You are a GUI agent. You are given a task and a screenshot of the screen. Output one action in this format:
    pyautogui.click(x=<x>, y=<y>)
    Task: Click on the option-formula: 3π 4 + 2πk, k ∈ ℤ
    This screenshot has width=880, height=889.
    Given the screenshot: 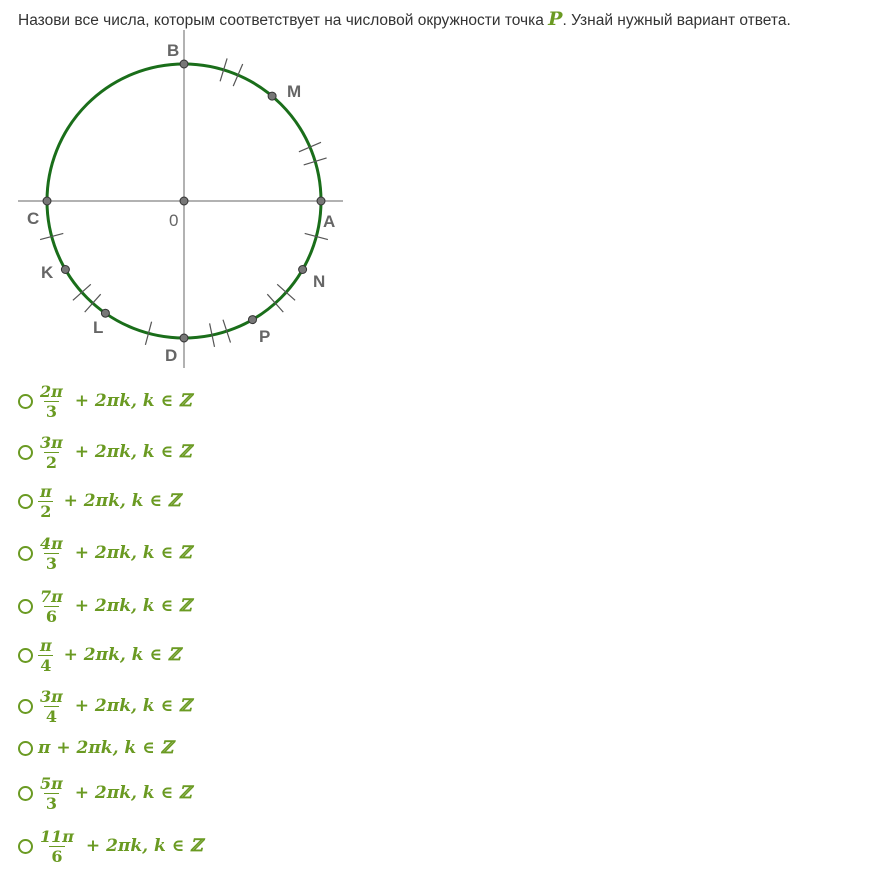 What is the action you would take?
    pyautogui.click(x=114, y=706)
    